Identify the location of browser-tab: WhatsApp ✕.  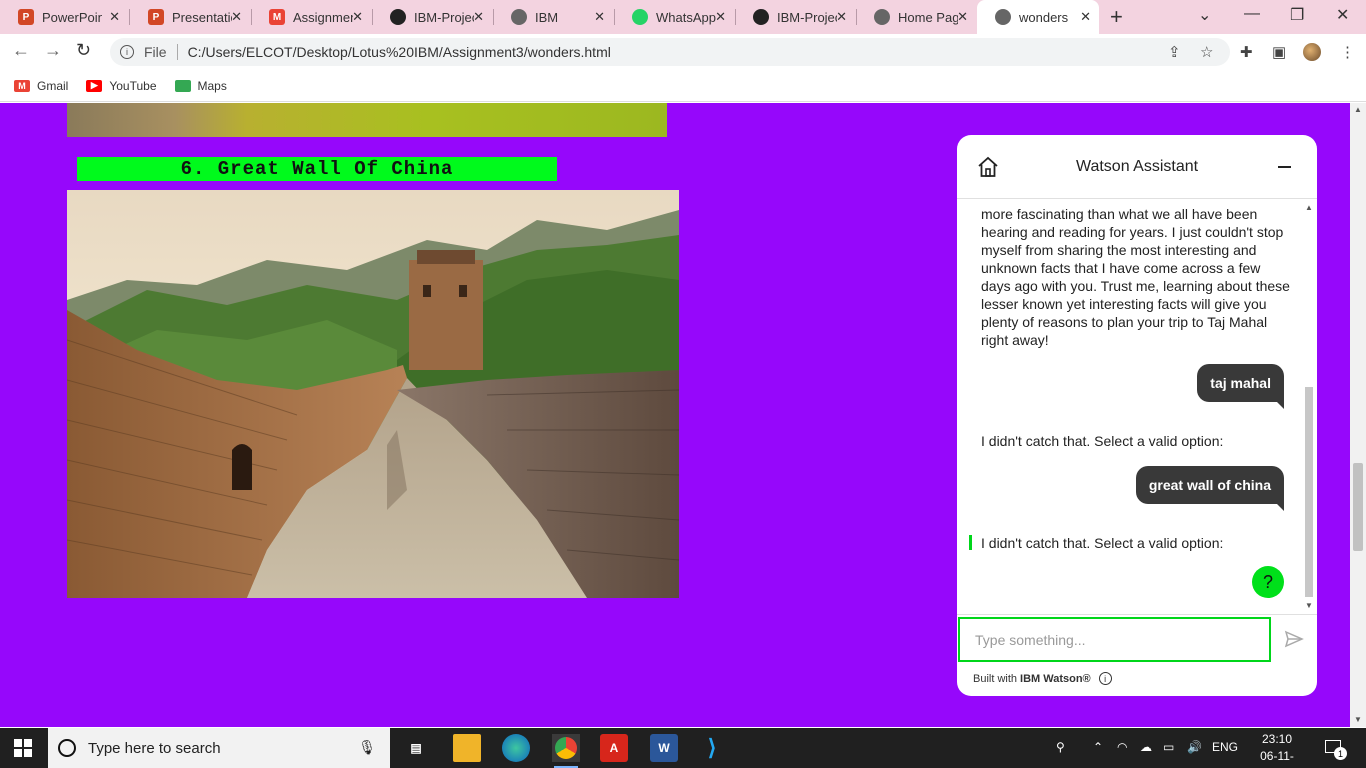
(674, 17).